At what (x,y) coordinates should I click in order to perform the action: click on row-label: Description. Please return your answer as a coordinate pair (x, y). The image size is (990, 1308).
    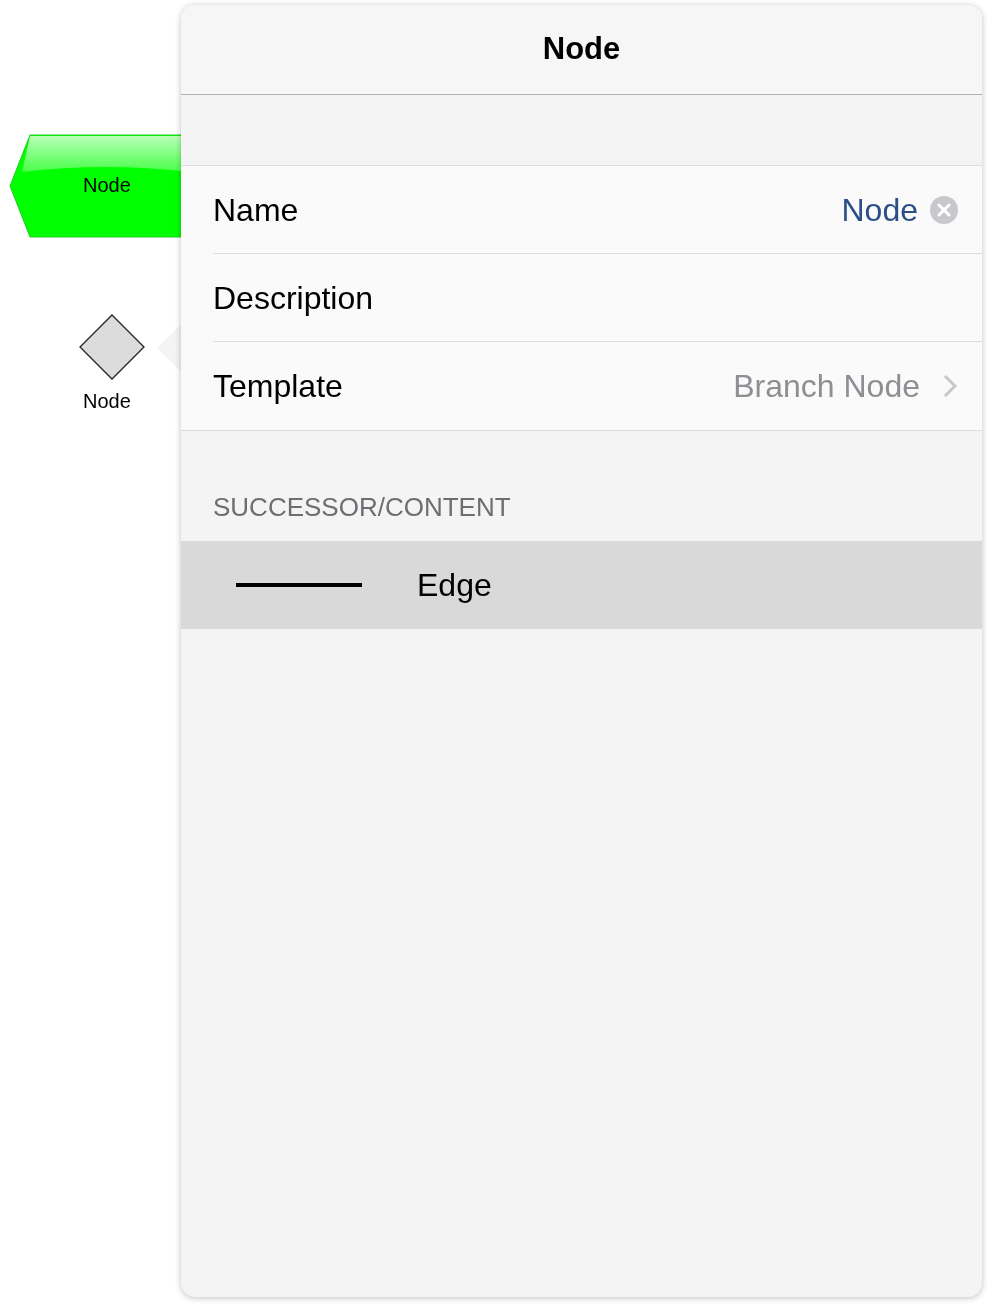
    Looking at the image, I should click on (294, 298).